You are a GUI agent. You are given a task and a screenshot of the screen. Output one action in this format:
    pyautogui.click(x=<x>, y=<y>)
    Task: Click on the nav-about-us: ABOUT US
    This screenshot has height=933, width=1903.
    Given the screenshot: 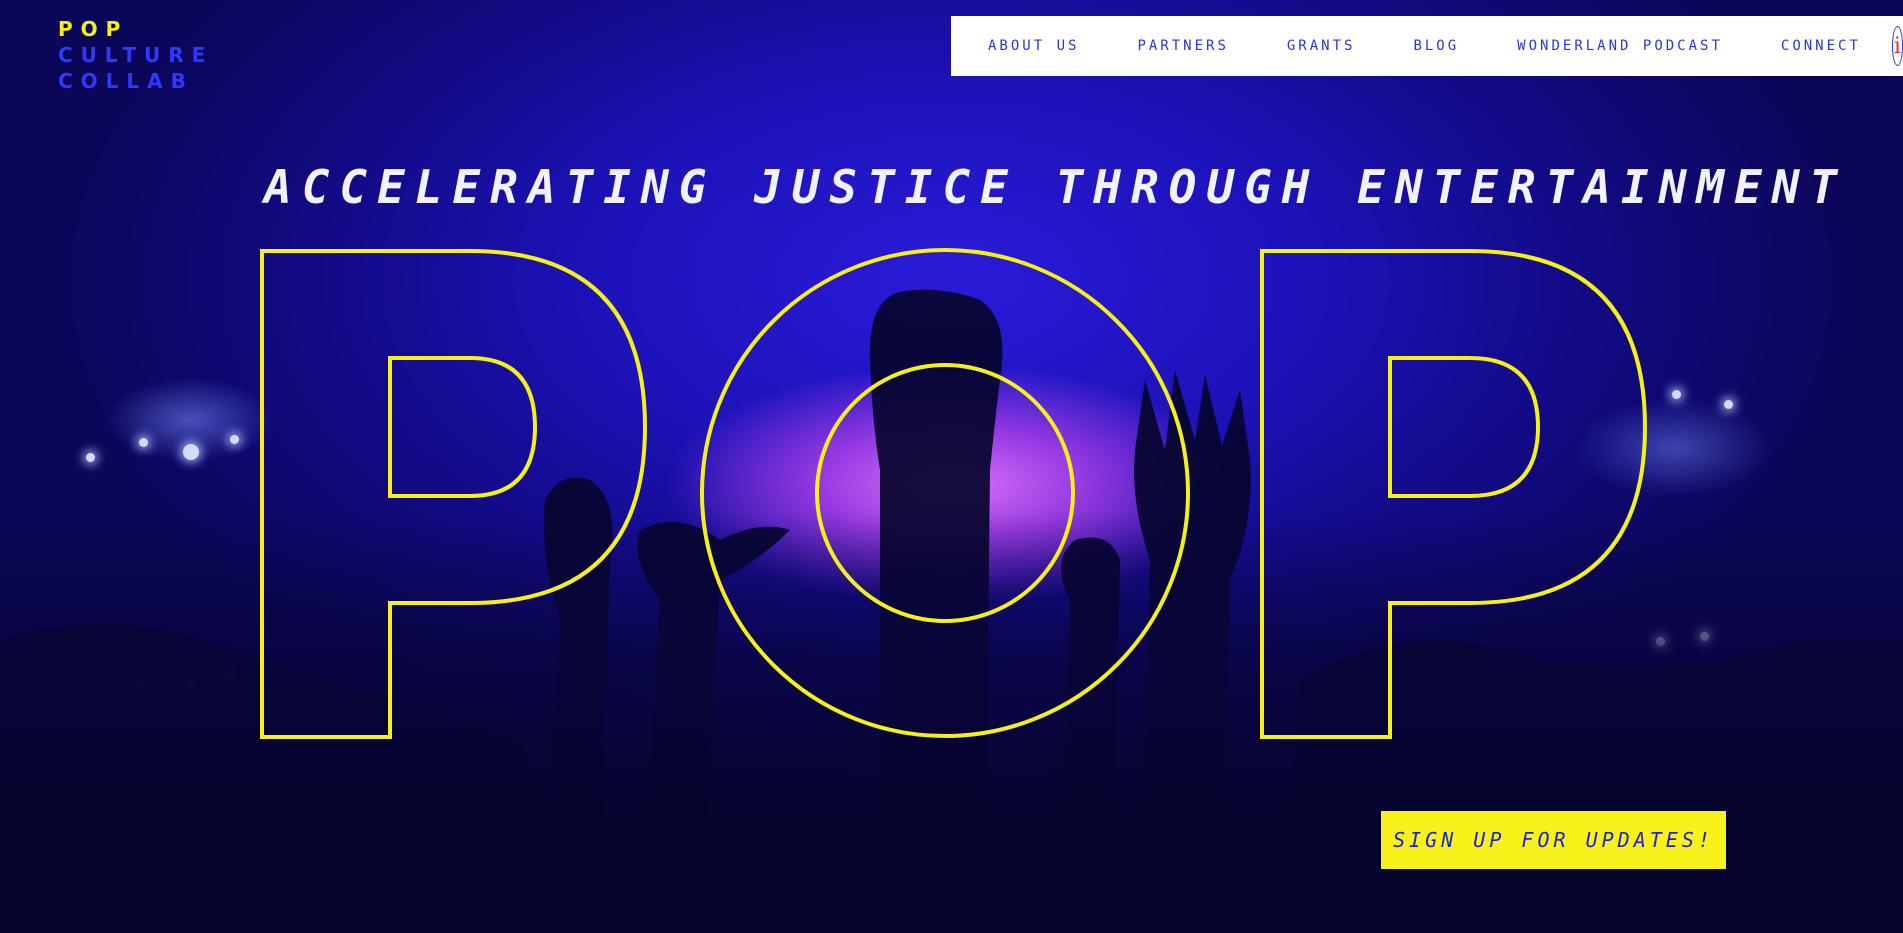 What is the action you would take?
    pyautogui.click(x=1033, y=46)
    